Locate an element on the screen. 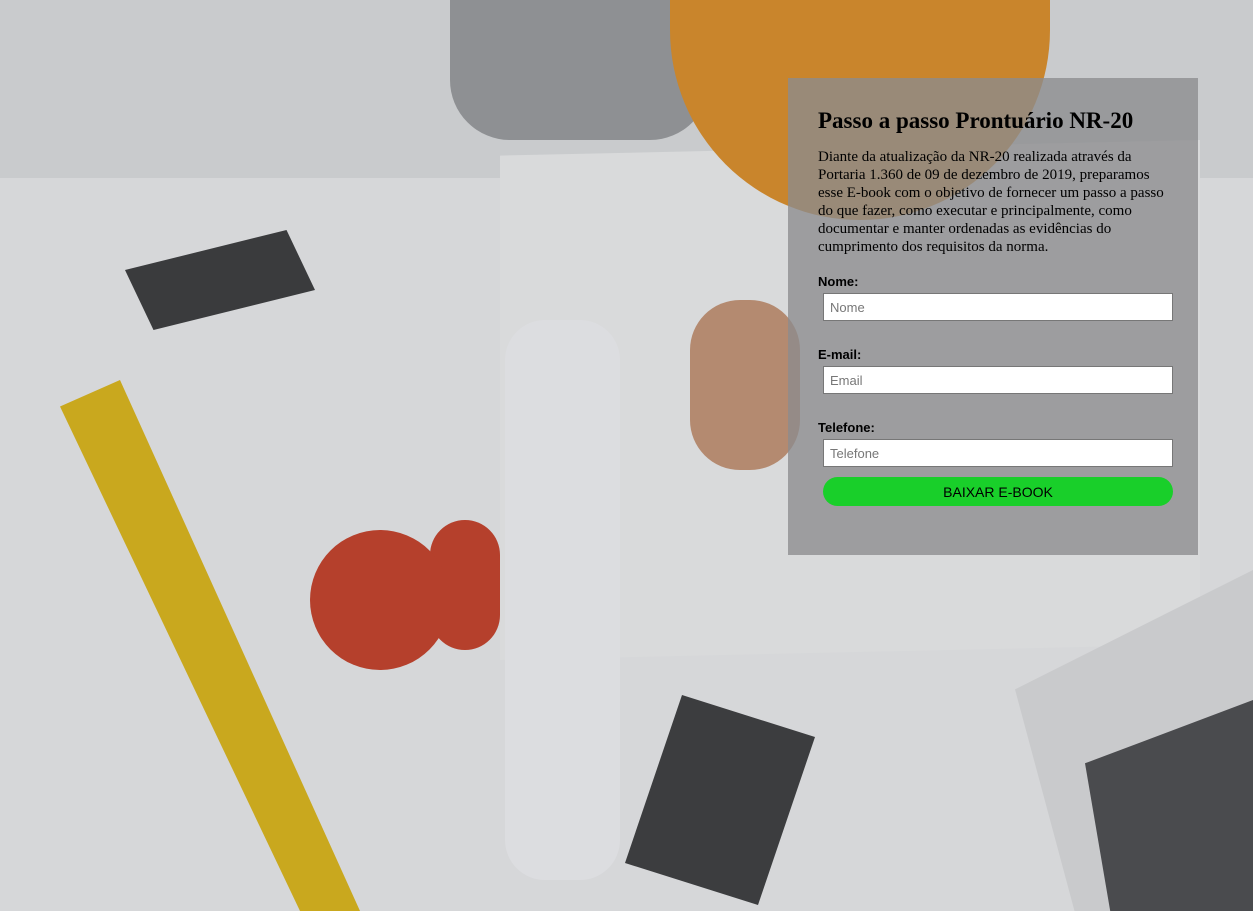 This screenshot has width=1253, height=911. name-input is located at coordinates (998, 307).